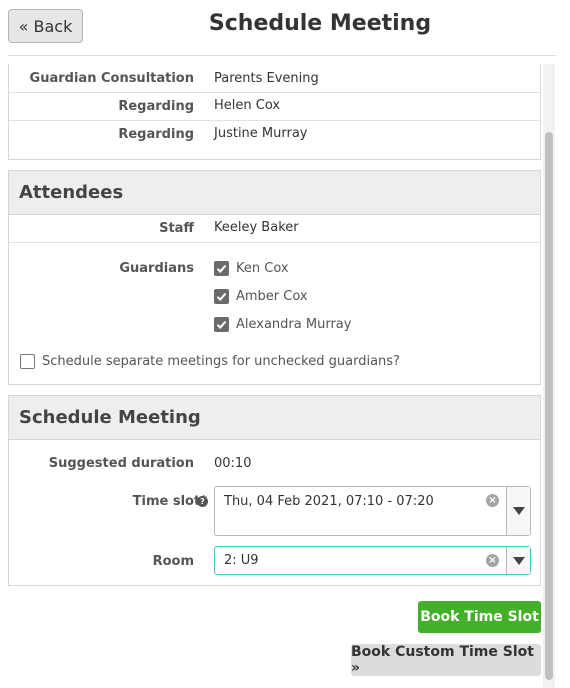 The image size is (570, 688). Describe the element at coordinates (261, 133) in the screenshot. I see `row-value: Justine Murray` at that location.